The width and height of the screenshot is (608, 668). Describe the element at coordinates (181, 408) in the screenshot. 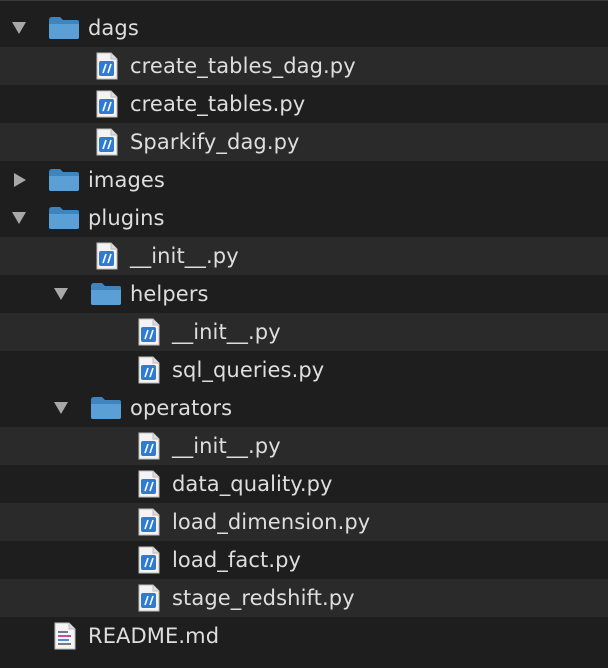

I see `tree-row-label: operators` at that location.